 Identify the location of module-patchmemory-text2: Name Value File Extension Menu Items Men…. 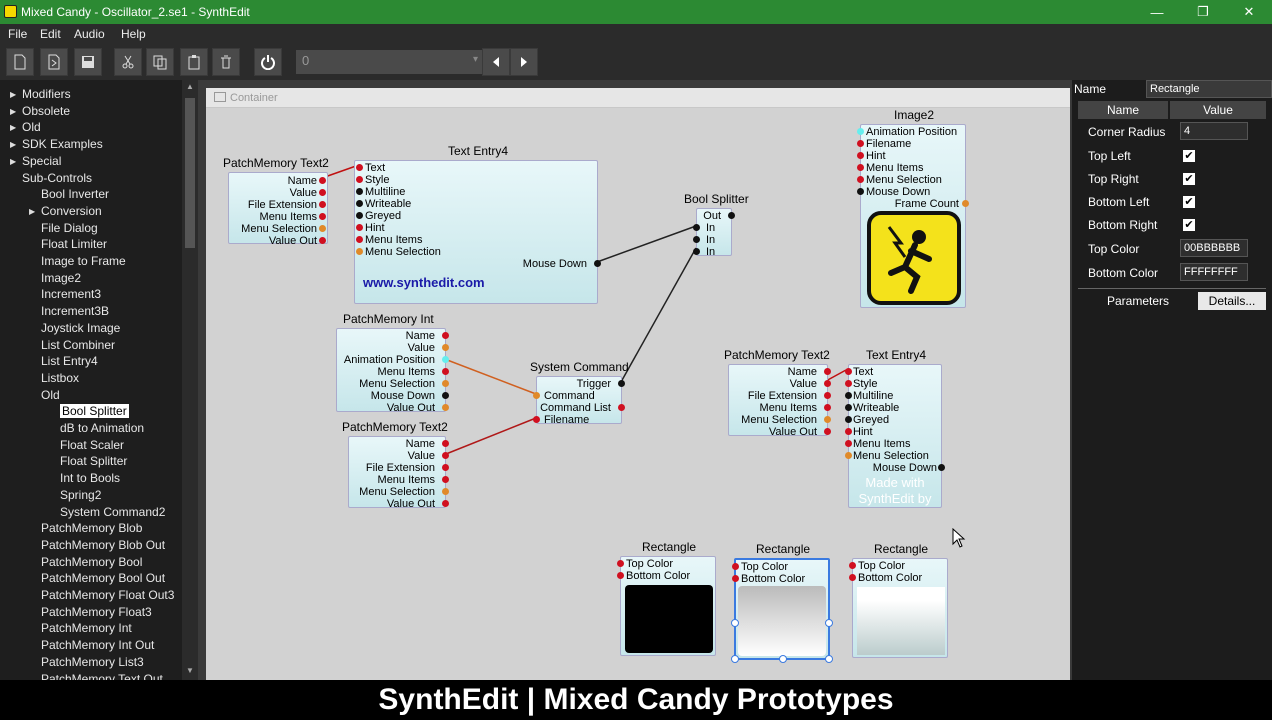
(278, 209).